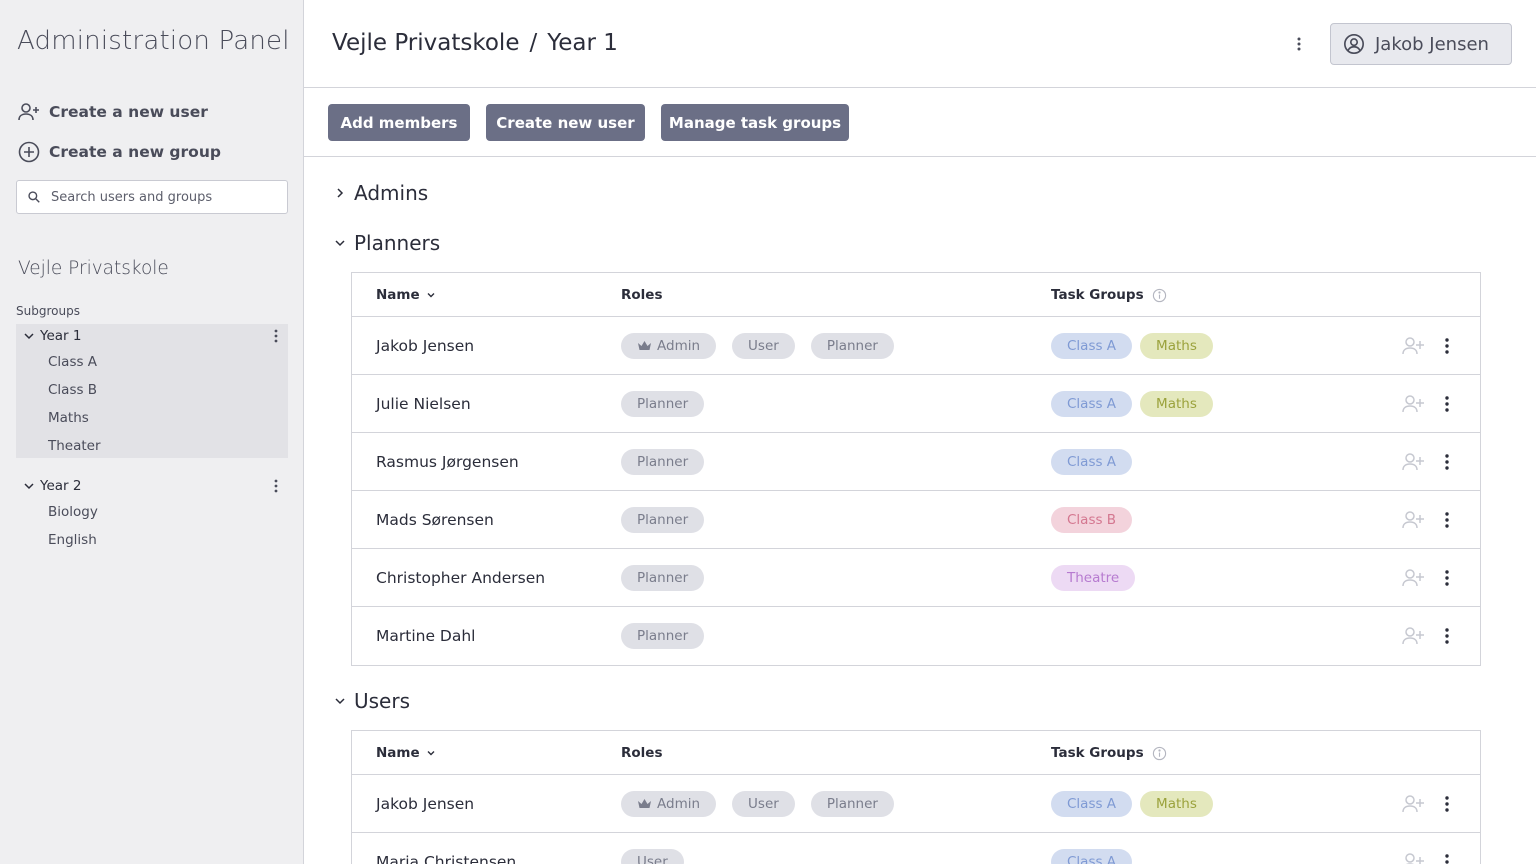 This screenshot has height=864, width=1536. Describe the element at coordinates (152, 336) in the screenshot. I see `tree-group-header: Year 1` at that location.